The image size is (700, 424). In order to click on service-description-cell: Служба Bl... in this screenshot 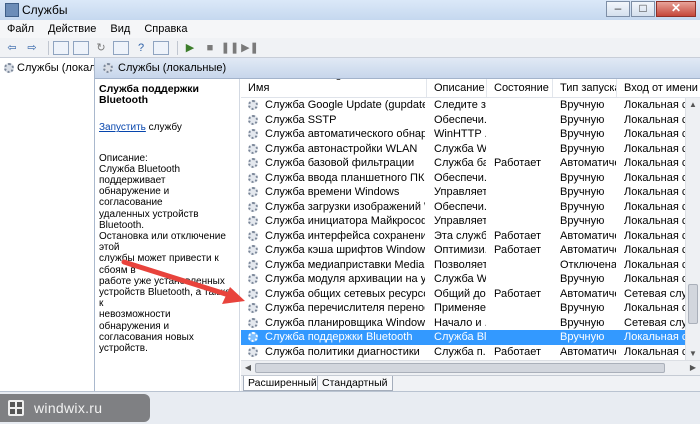, I will do `click(460, 337)`.